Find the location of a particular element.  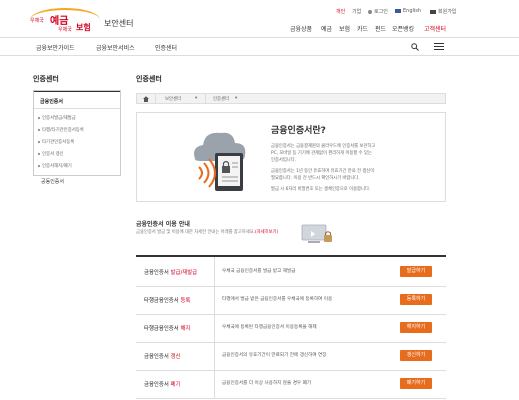

hero-paragraph: PC, 모바일 등 기기에 관계없이 편리하게 이용할 수 있는 is located at coordinates (321, 153).